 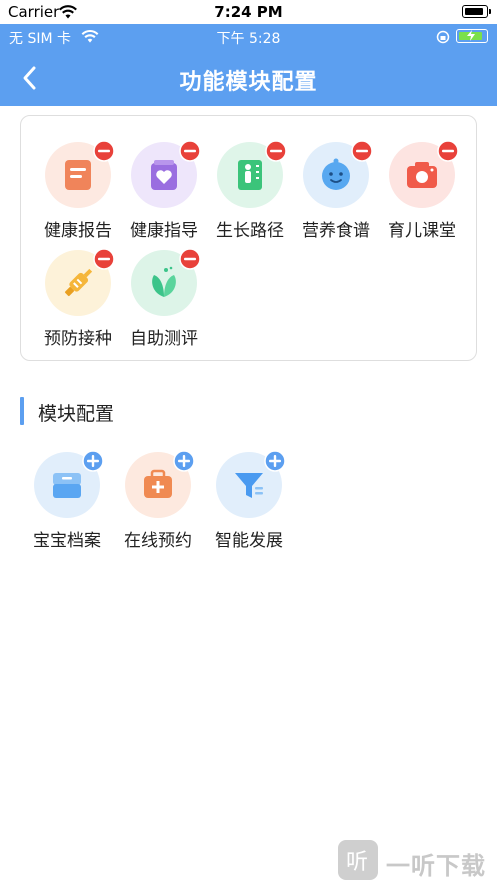 What do you see at coordinates (336, 174) in the screenshot?
I see `baby-face-icon` at bounding box center [336, 174].